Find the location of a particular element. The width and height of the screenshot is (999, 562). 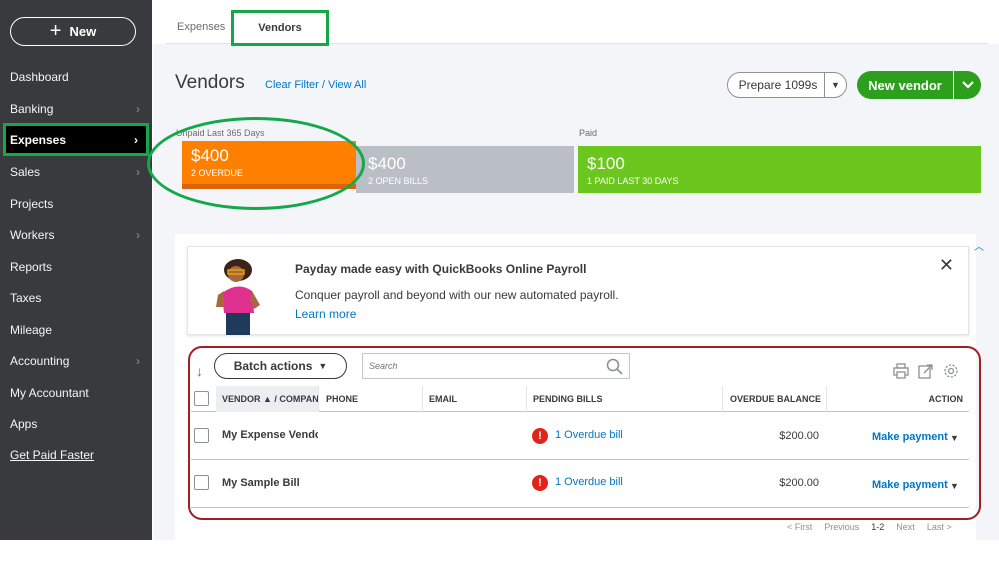

pagination: < First Previous 1-2 Next Last > is located at coordinates (869, 527).